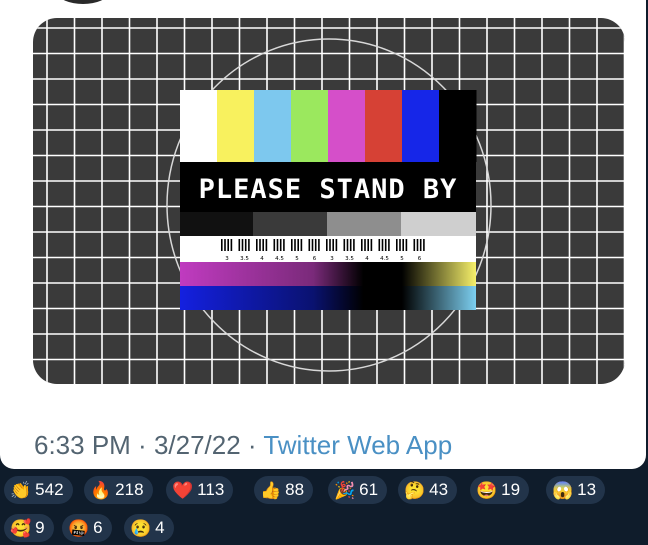 This screenshot has width=648, height=545. Describe the element at coordinates (87, 528) in the screenshot. I see `reaction-pill: 🤬 6` at that location.